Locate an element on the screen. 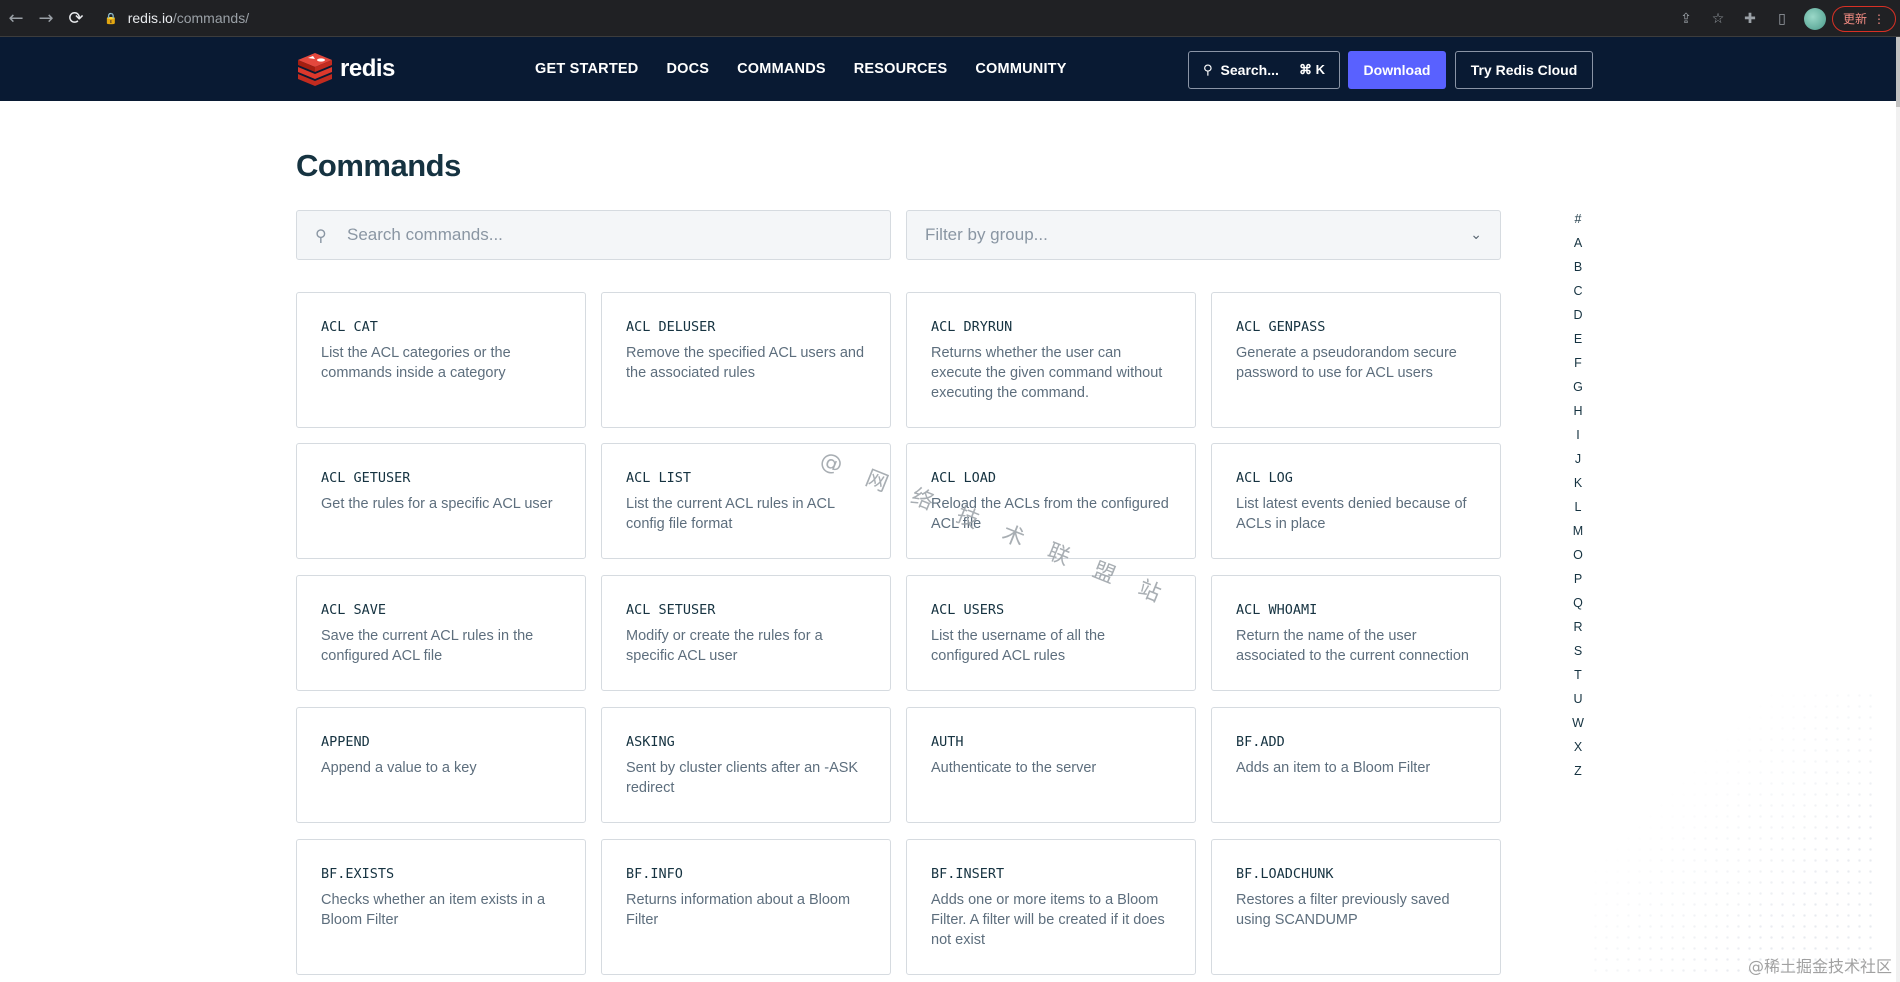 The width and height of the screenshot is (1900, 982). alpha-link: C is located at coordinates (1578, 294).